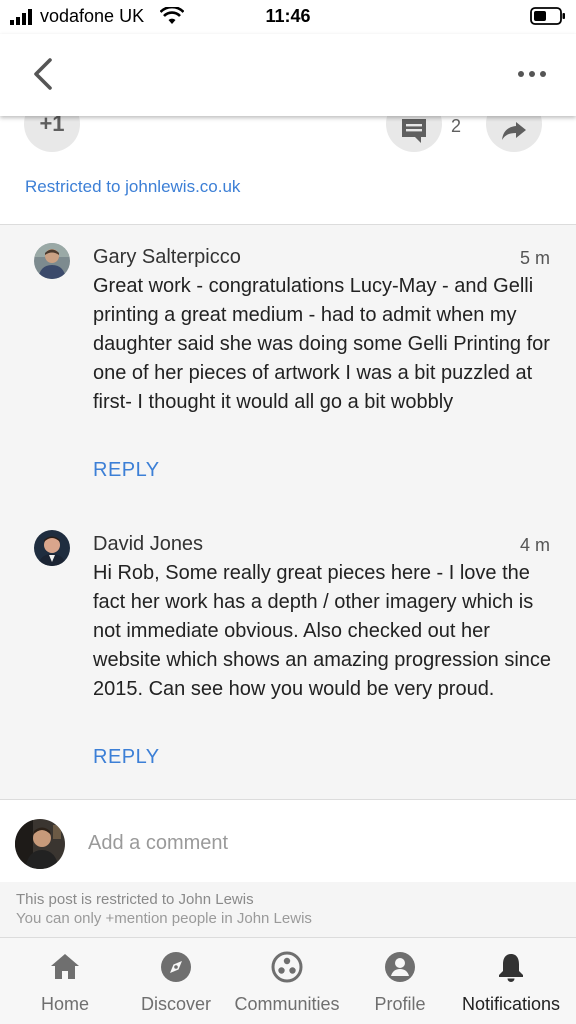  What do you see at coordinates (148, 544) in the screenshot?
I see `comment-author: David Jones` at bounding box center [148, 544].